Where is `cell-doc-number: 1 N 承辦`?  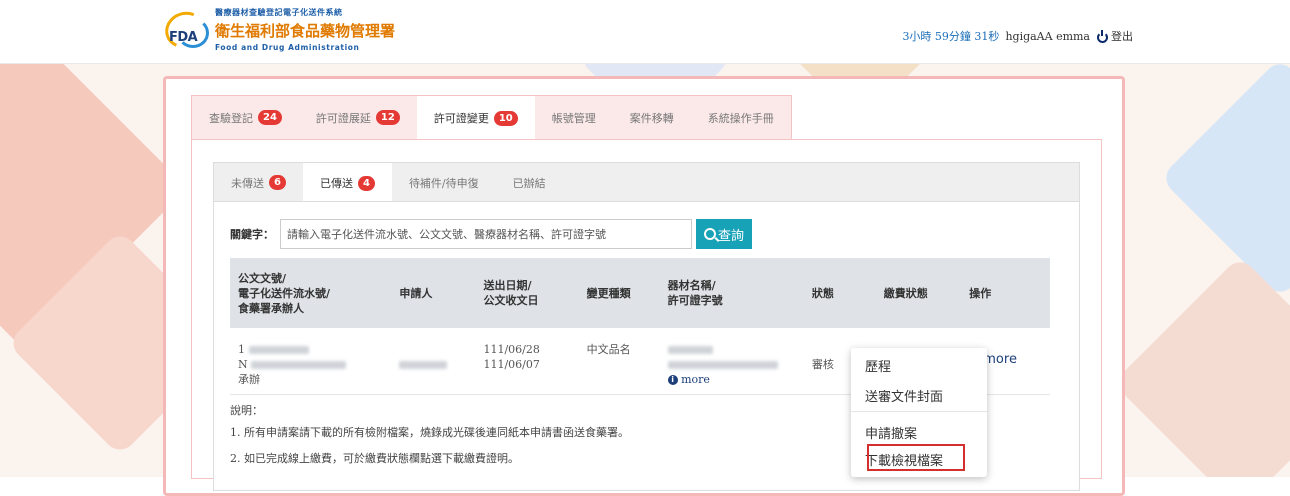
cell-doc-number: 1 N 承辦 is located at coordinates (311, 361).